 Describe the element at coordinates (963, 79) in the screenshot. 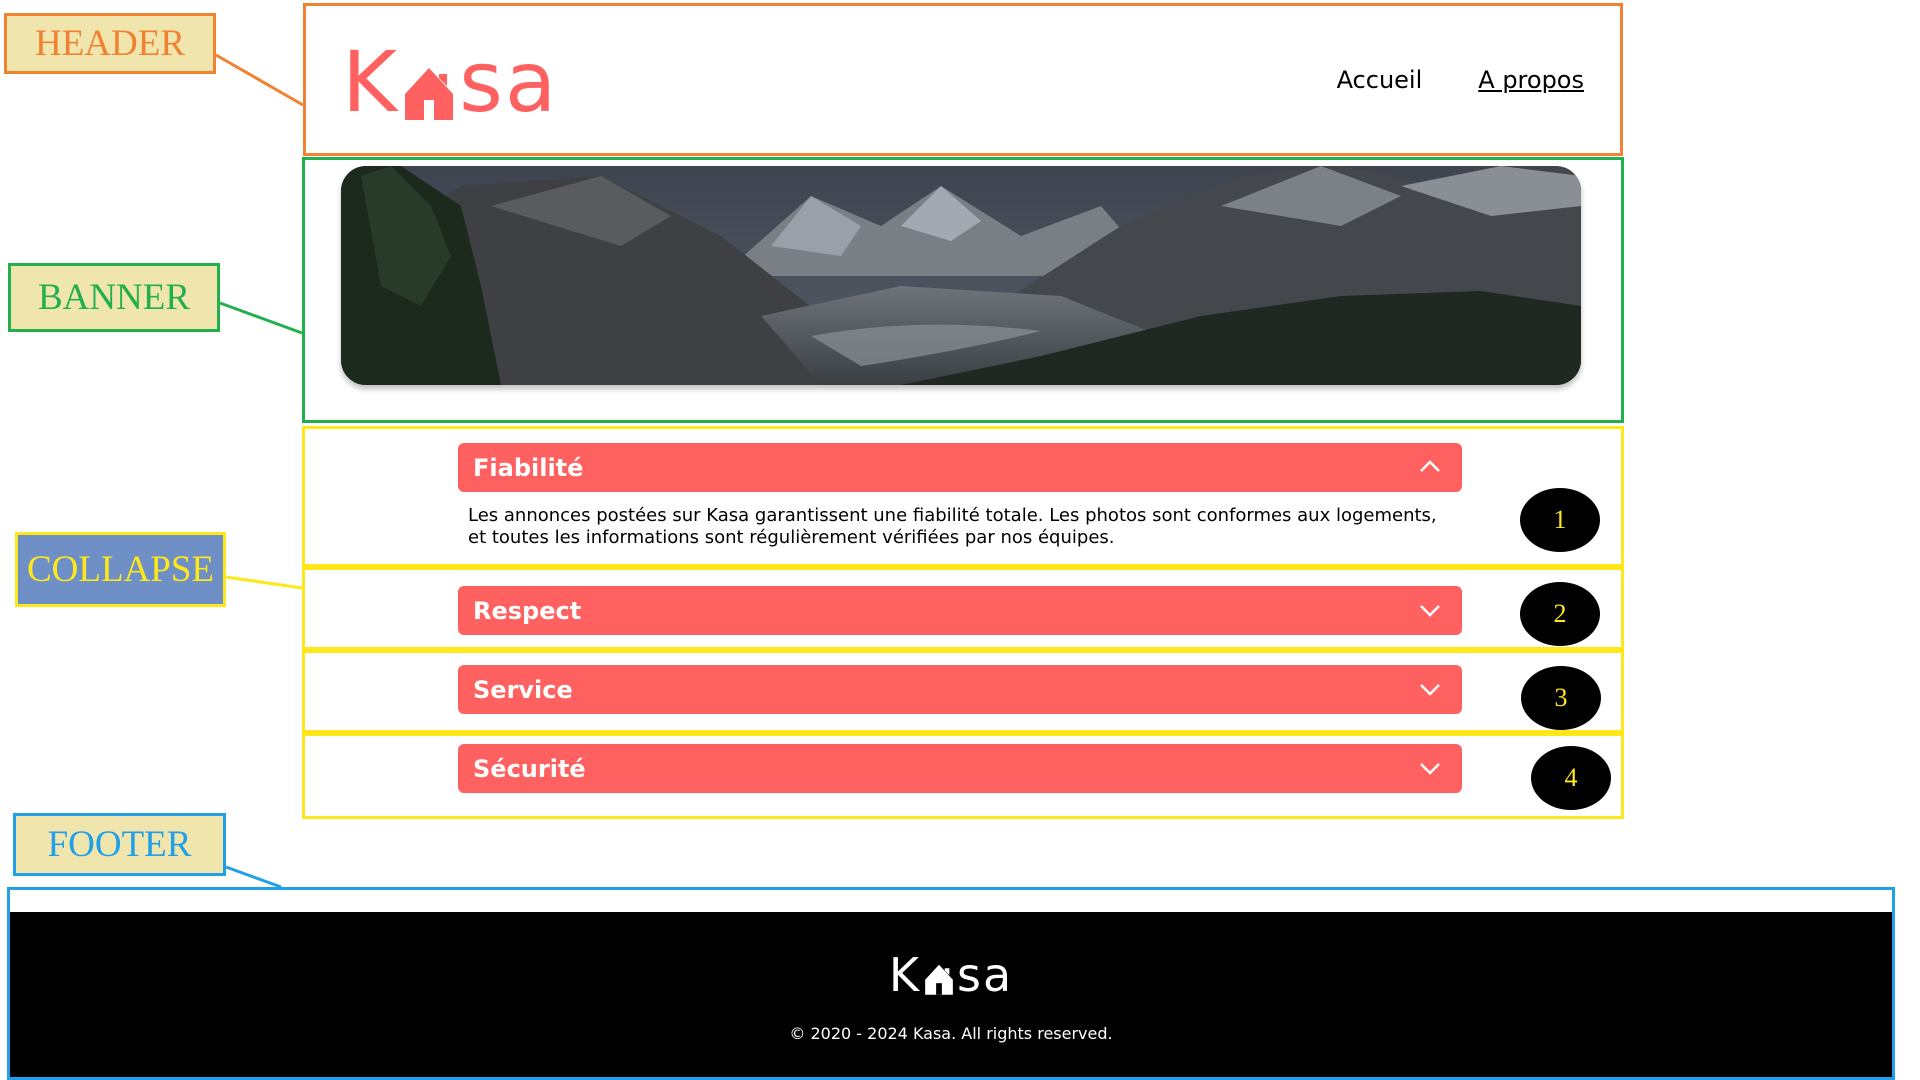

I see `header-section: K sa Accueil A propos` at that location.